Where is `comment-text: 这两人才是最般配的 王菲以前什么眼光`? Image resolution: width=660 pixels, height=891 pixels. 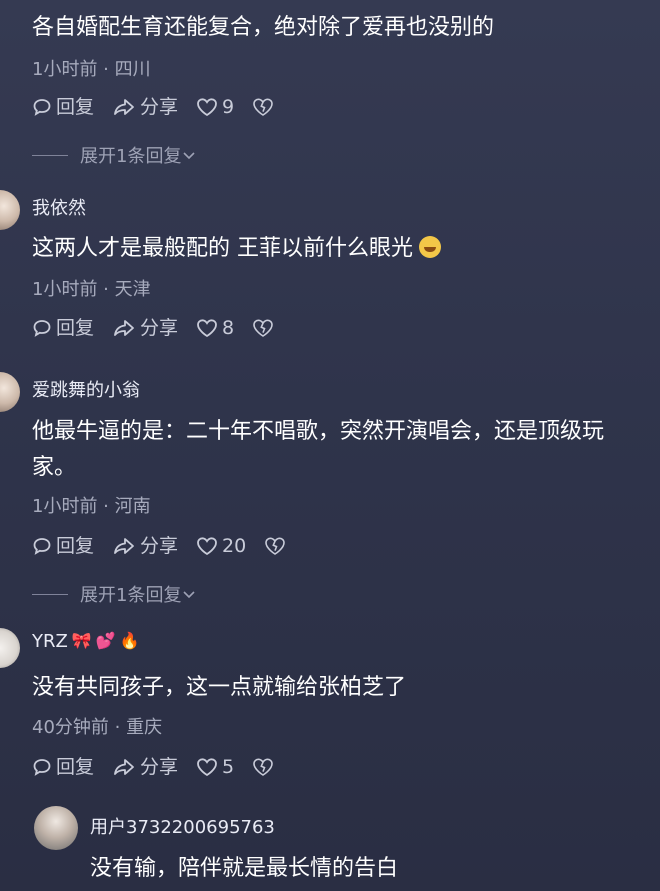 comment-text: 这两人才是最般配的 王菲以前什么眼光 is located at coordinates (337, 249).